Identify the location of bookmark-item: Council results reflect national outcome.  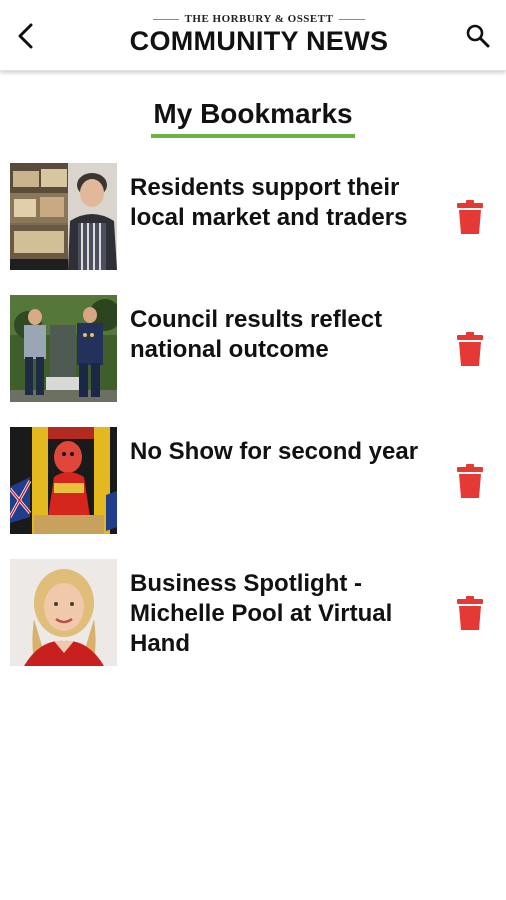
(253, 348).